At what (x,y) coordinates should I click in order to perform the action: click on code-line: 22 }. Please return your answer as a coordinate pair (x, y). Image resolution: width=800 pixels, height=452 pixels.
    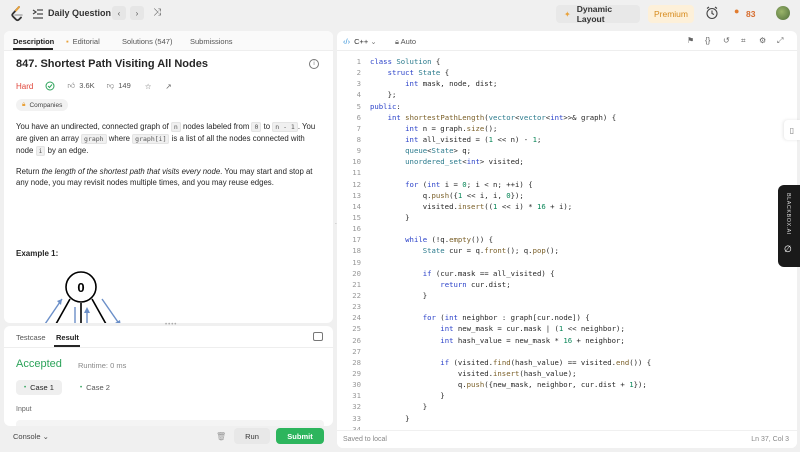
    Looking at the image, I should click on (557, 295).